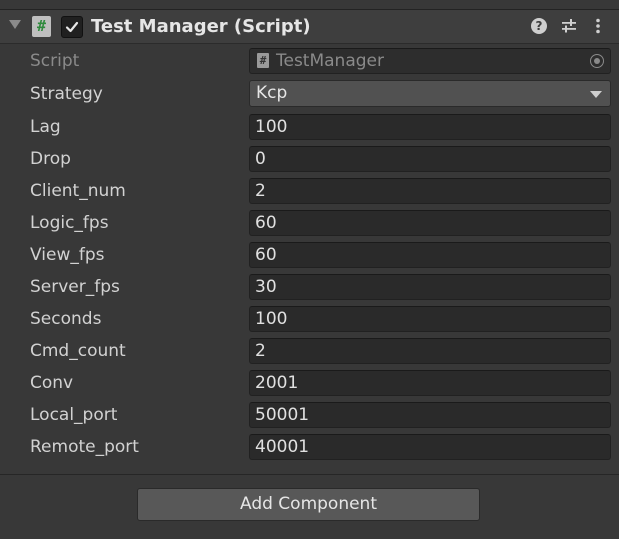 The height and width of the screenshot is (539, 619). I want to click on view-fps-input: 60, so click(430, 255).